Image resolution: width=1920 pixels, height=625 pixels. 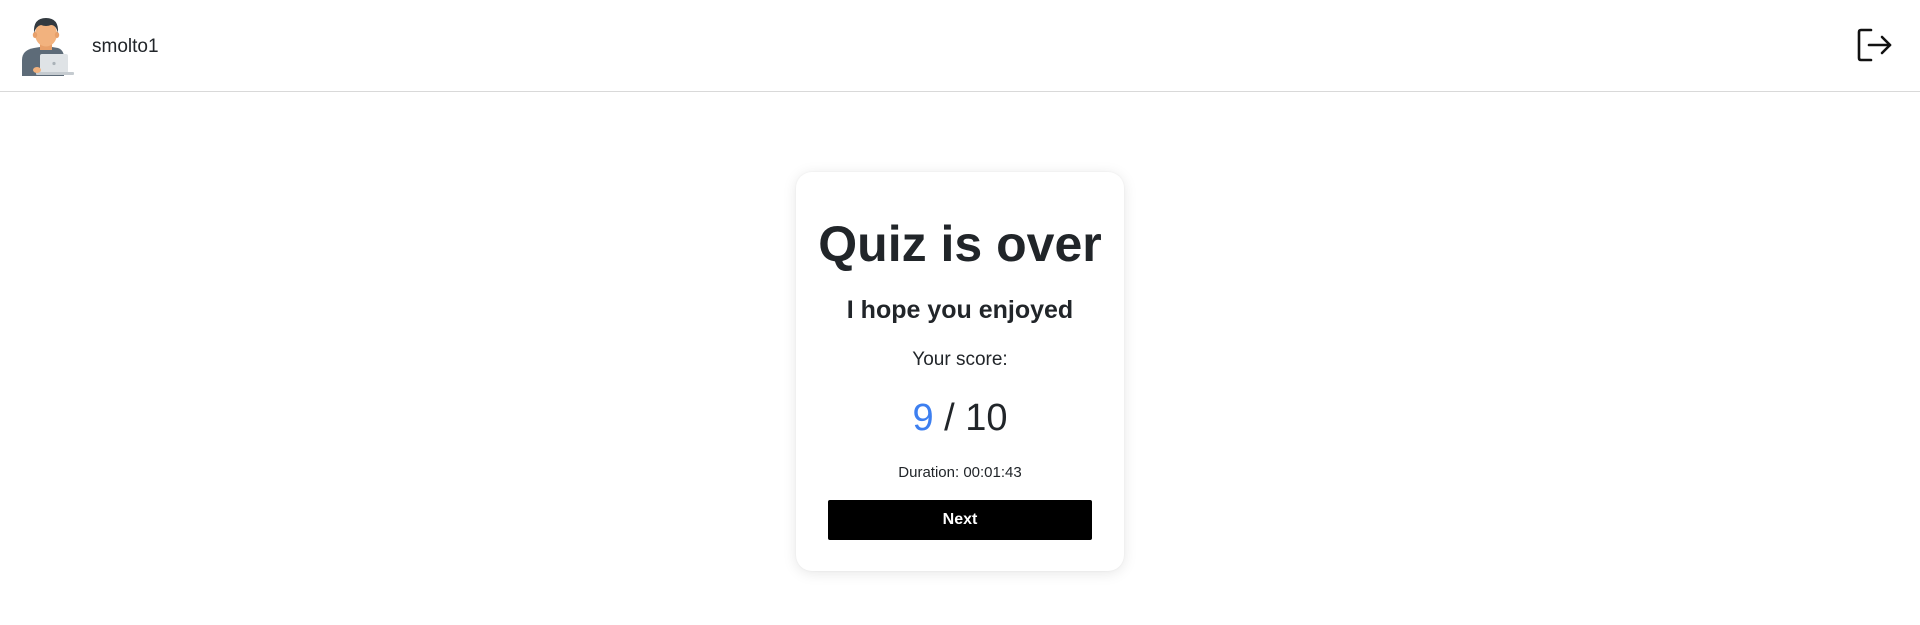 I want to click on logout-icon, so click(x=1874, y=45).